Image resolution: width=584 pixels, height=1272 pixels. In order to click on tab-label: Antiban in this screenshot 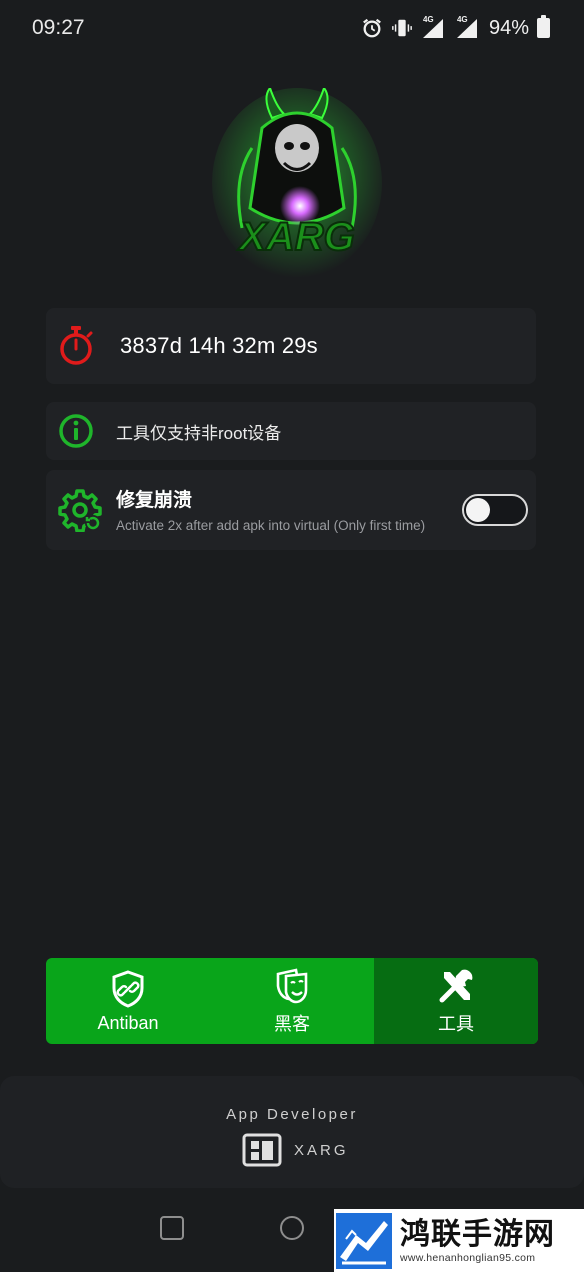, I will do `click(128, 1022)`.